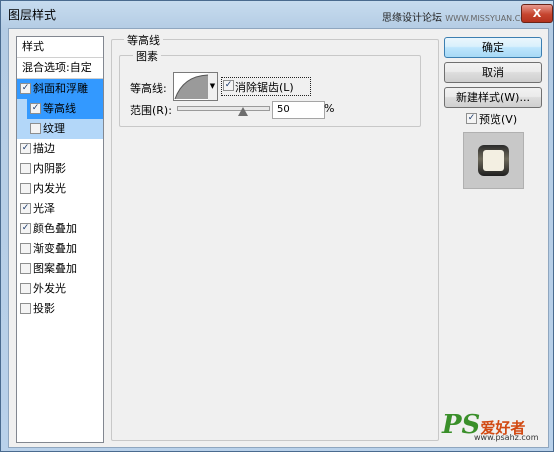 The width and height of the screenshot is (554, 452). What do you see at coordinates (506, 437) in the screenshot?
I see `logo-domain: www.psahz.com` at bounding box center [506, 437].